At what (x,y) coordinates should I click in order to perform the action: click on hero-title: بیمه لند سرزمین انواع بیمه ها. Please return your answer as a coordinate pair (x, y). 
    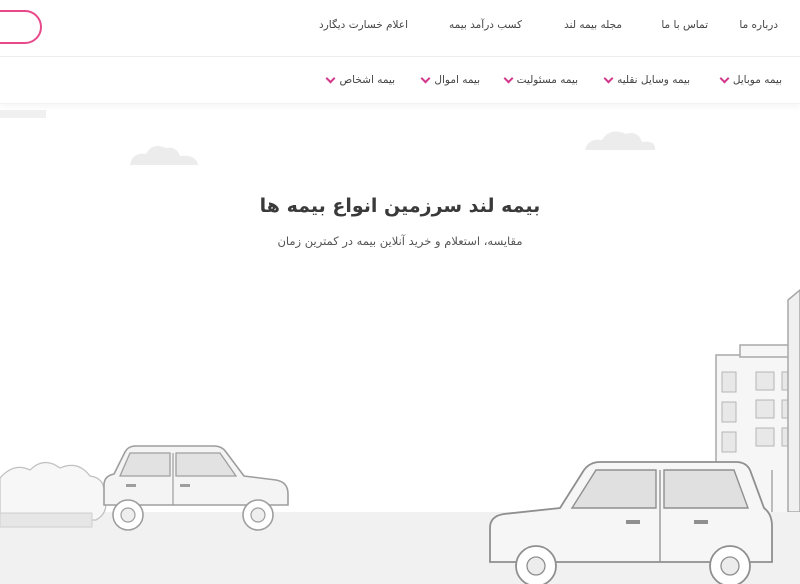
    Looking at the image, I should click on (400, 206).